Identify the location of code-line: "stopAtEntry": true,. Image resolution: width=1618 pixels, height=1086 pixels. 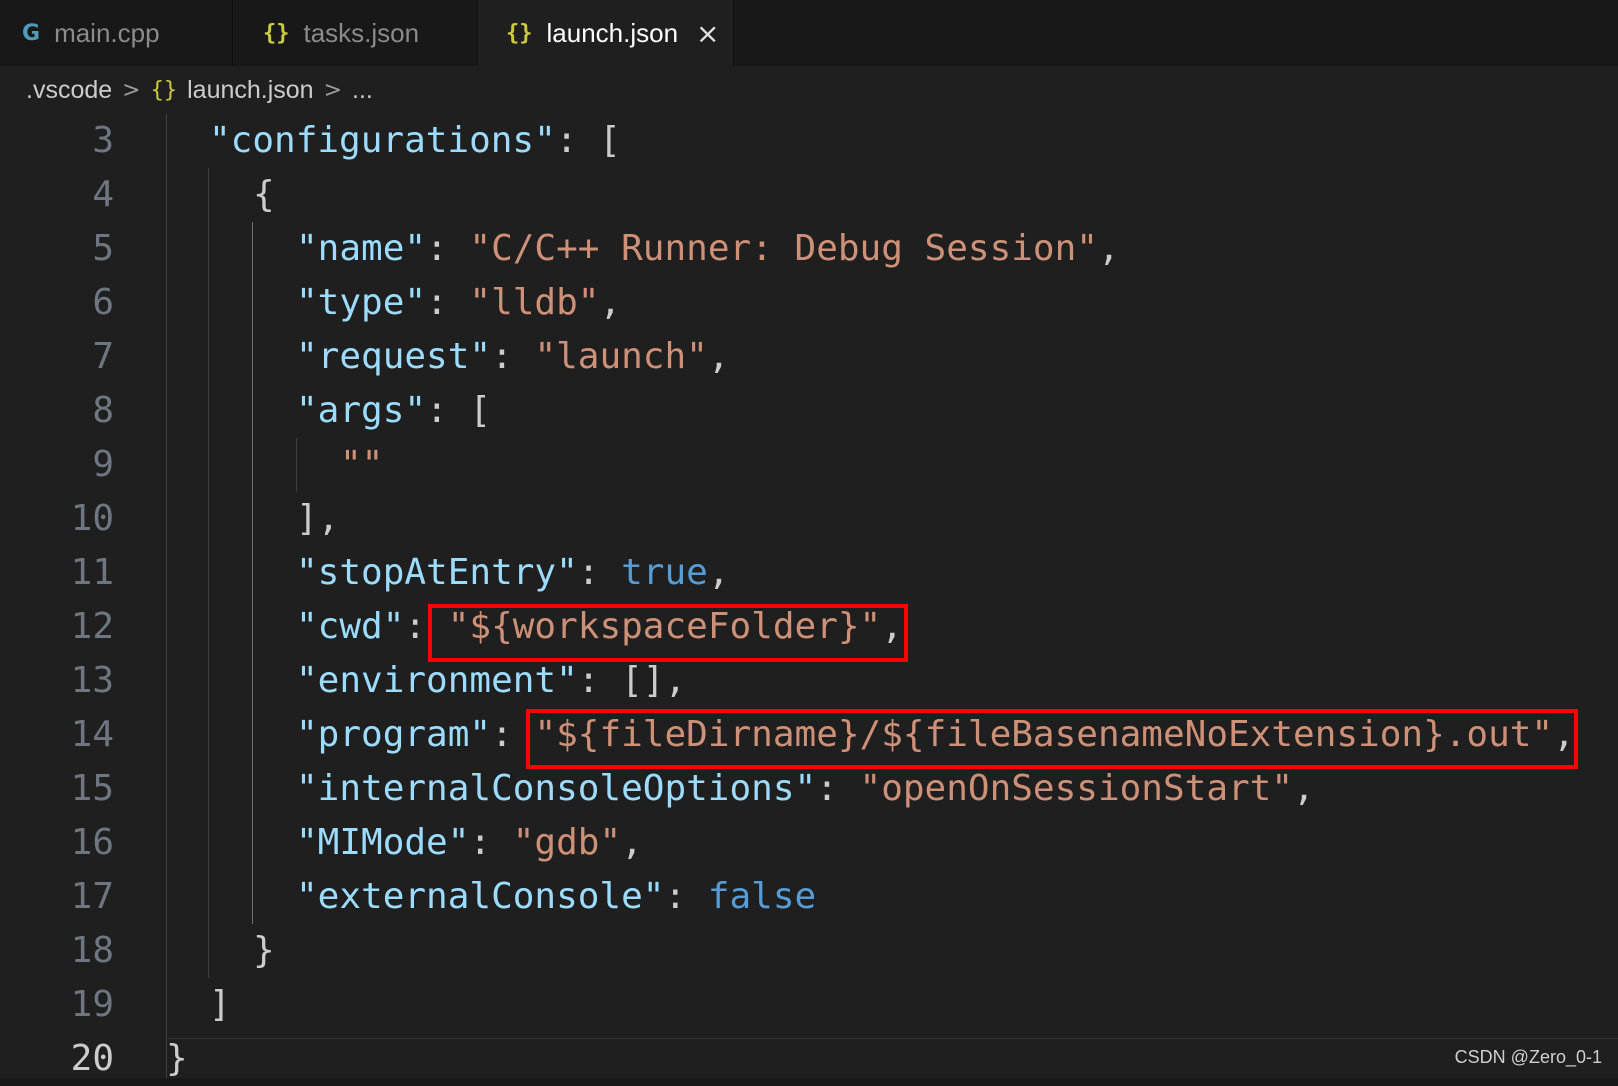
(513, 573).